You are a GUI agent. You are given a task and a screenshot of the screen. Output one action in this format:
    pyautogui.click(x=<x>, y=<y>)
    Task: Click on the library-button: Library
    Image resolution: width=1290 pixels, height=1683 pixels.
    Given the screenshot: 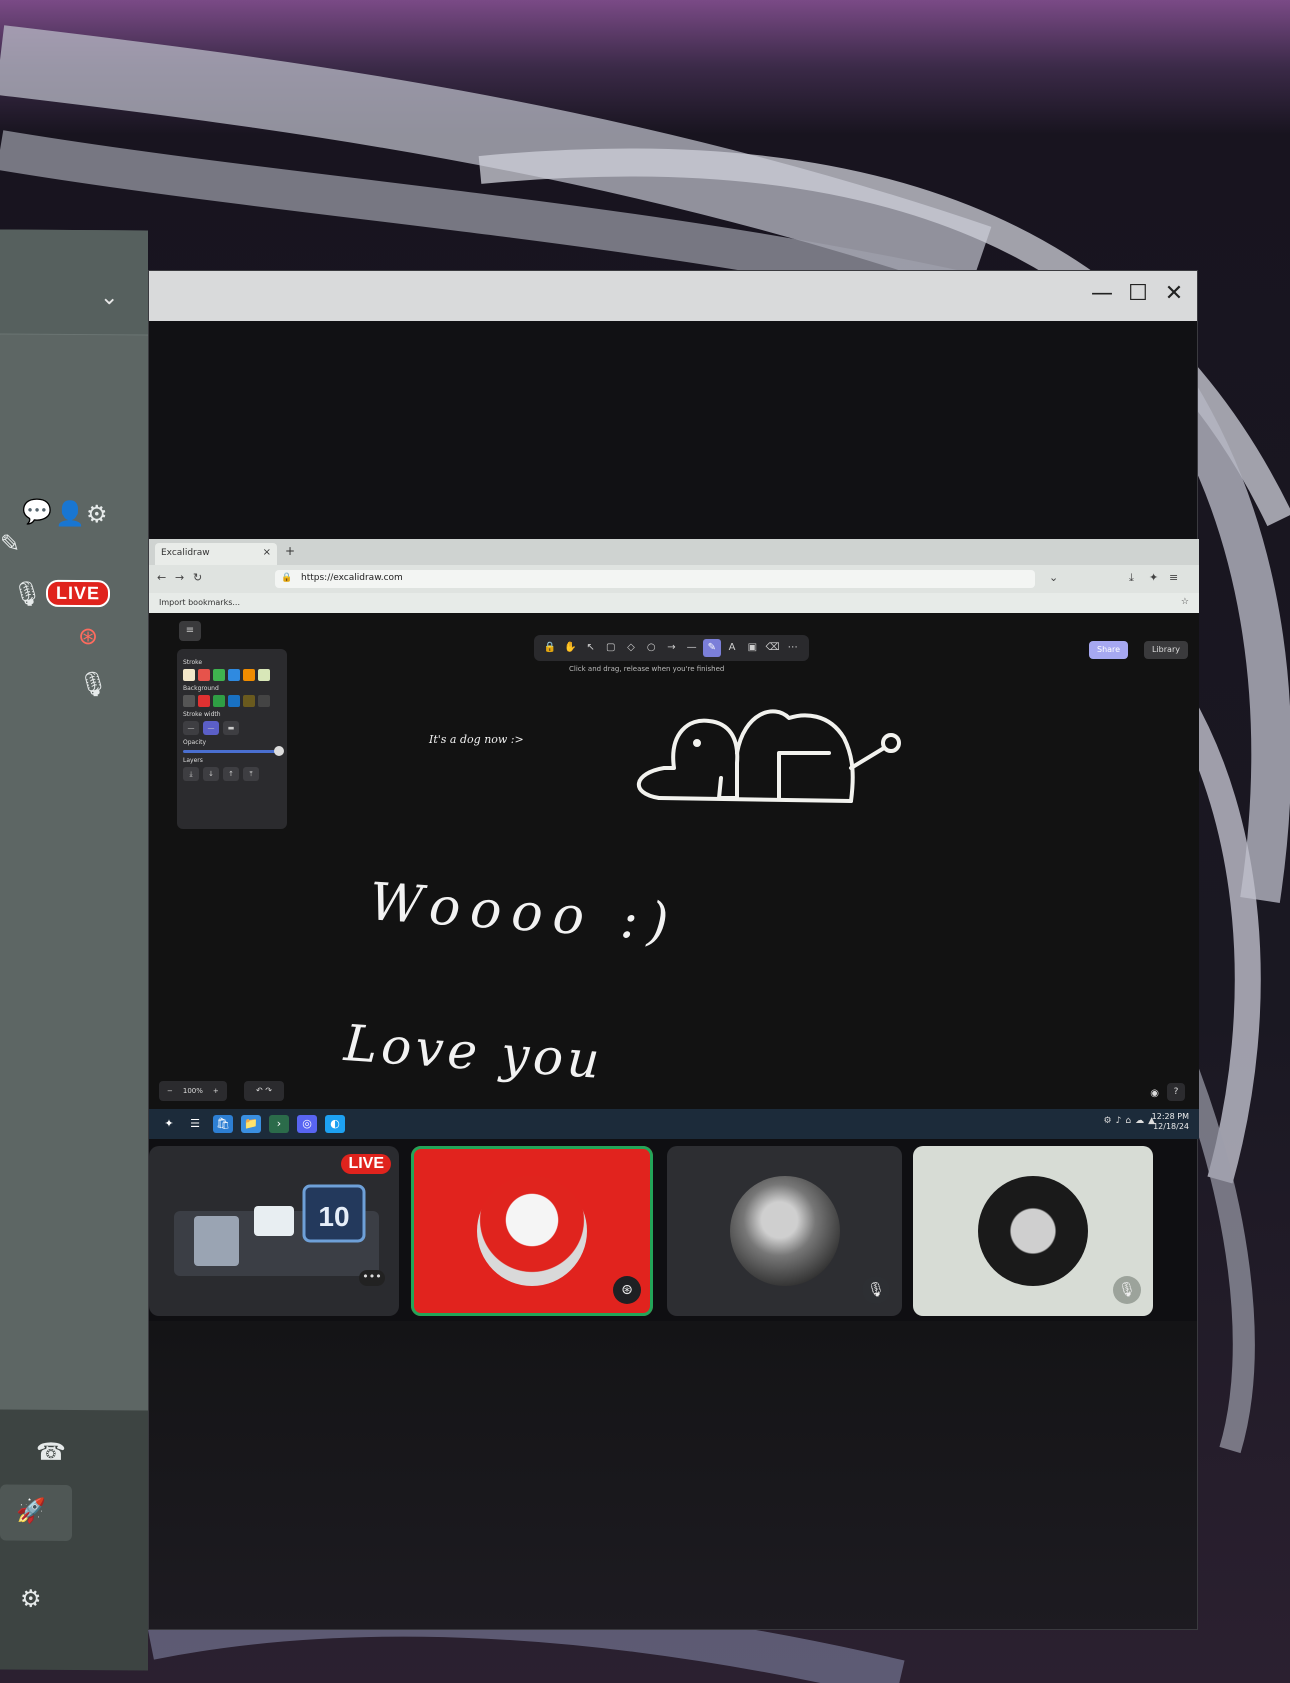 What is the action you would take?
    pyautogui.click(x=1166, y=650)
    